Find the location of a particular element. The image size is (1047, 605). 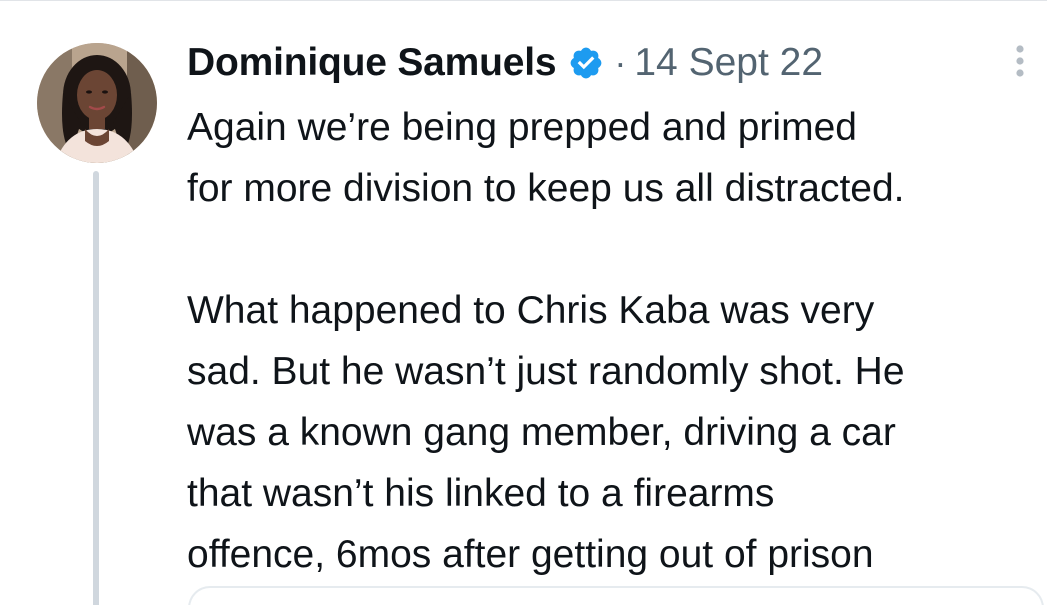

more-vertical-icon is located at coordinates (1020, 61).